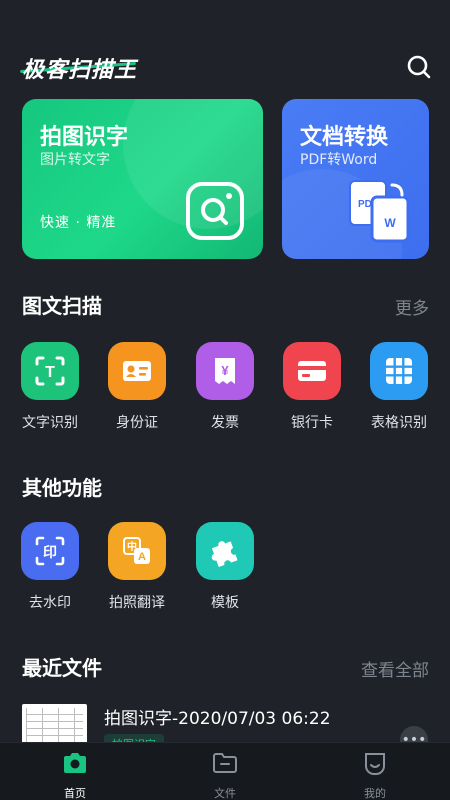 The image size is (450, 800). Describe the element at coordinates (75, 793) in the screenshot. I see `tab-label: 首页` at that location.